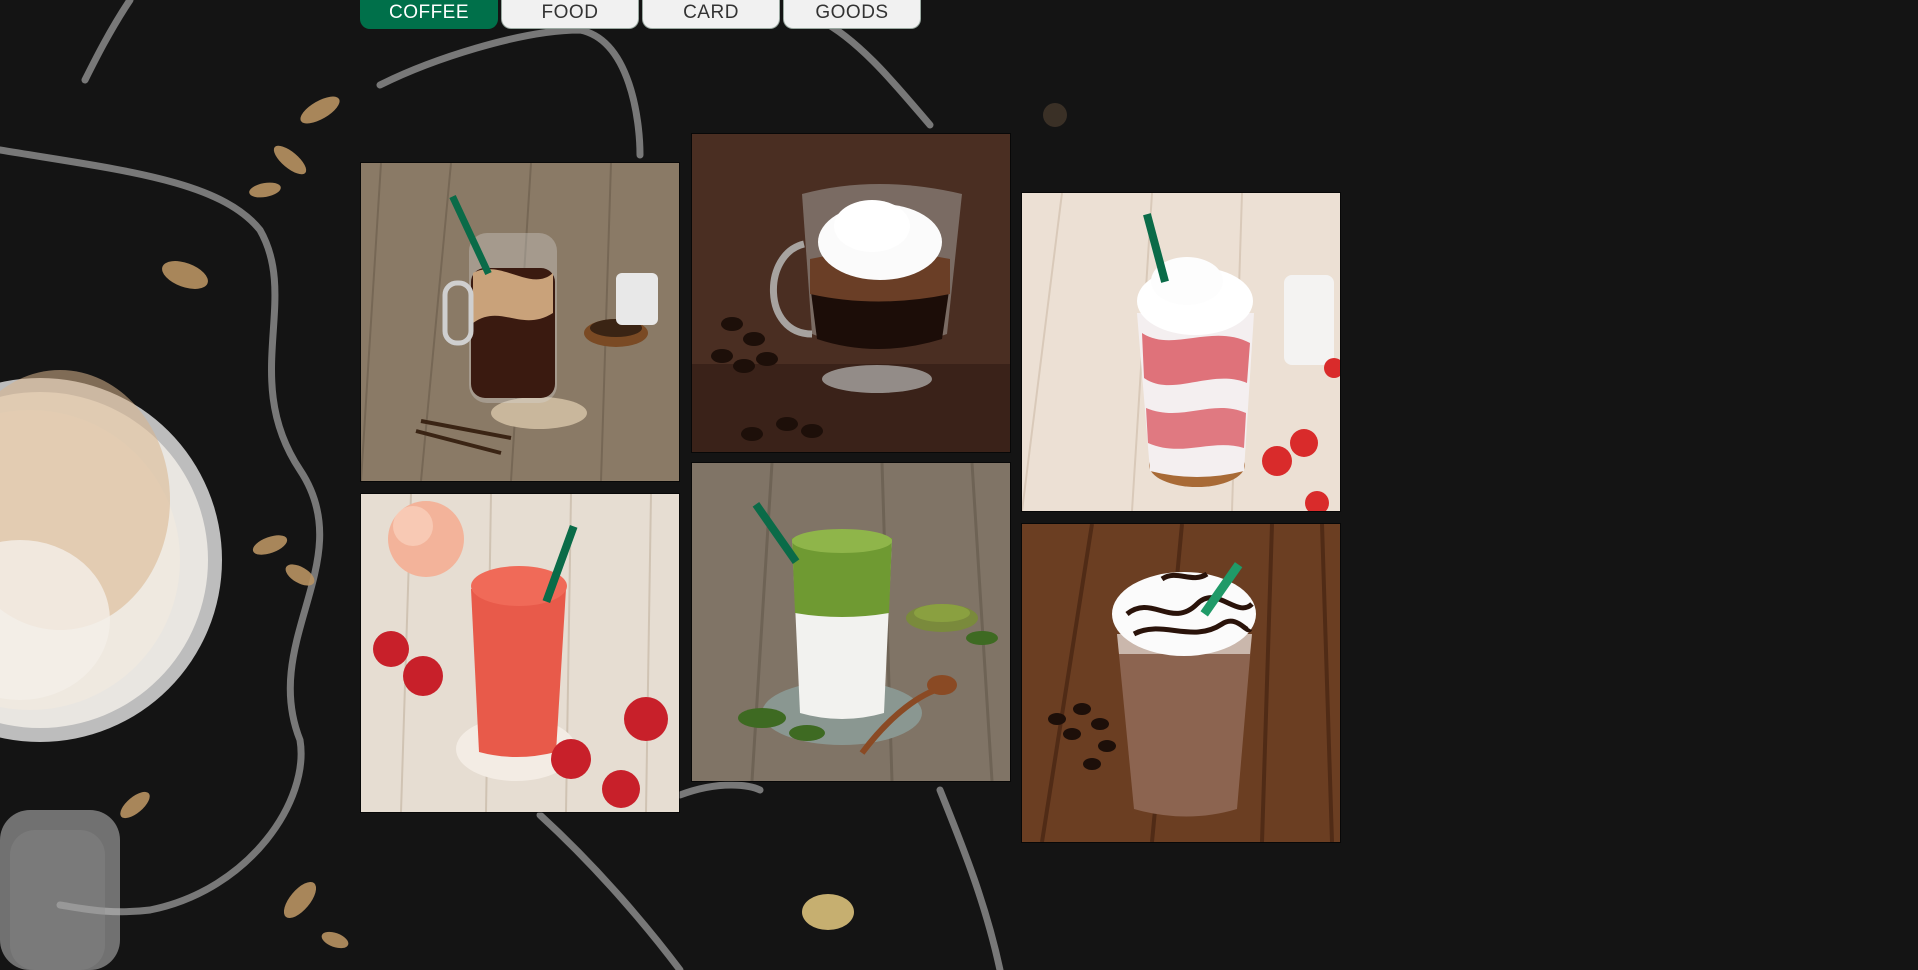 The width and height of the screenshot is (1918, 970). I want to click on strawberry-frappuccino-photo, so click(1181, 352).